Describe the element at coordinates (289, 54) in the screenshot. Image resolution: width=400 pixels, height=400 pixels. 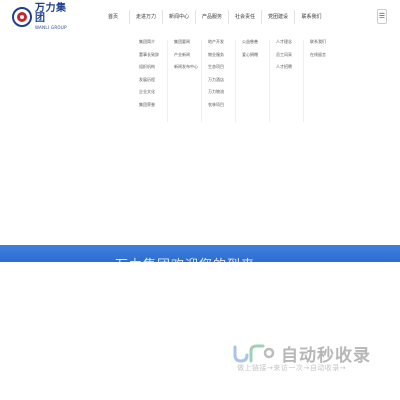
I see `dropdown-item: 员工风采` at that location.